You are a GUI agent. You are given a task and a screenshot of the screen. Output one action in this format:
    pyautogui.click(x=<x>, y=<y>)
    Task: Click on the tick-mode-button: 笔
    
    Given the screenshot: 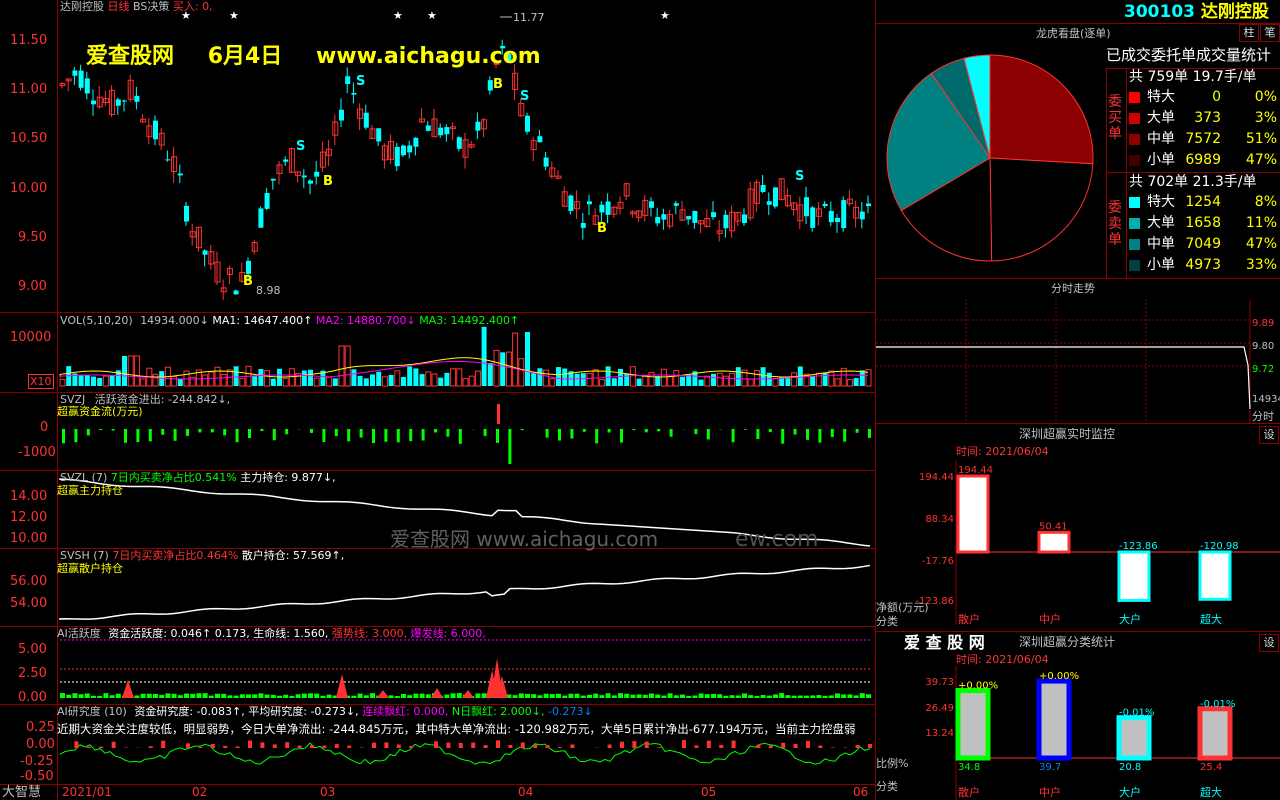 What is the action you would take?
    pyautogui.click(x=1270, y=33)
    